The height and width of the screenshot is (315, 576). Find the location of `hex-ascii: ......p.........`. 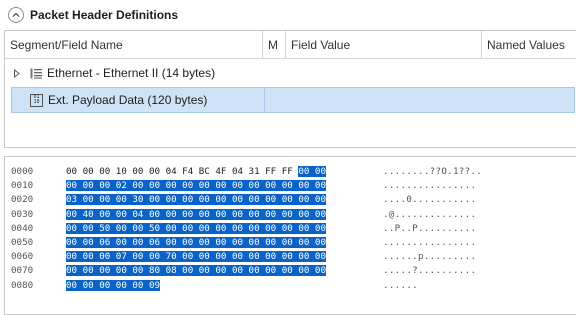

hex-ascii: ......p......... is located at coordinates (430, 257).